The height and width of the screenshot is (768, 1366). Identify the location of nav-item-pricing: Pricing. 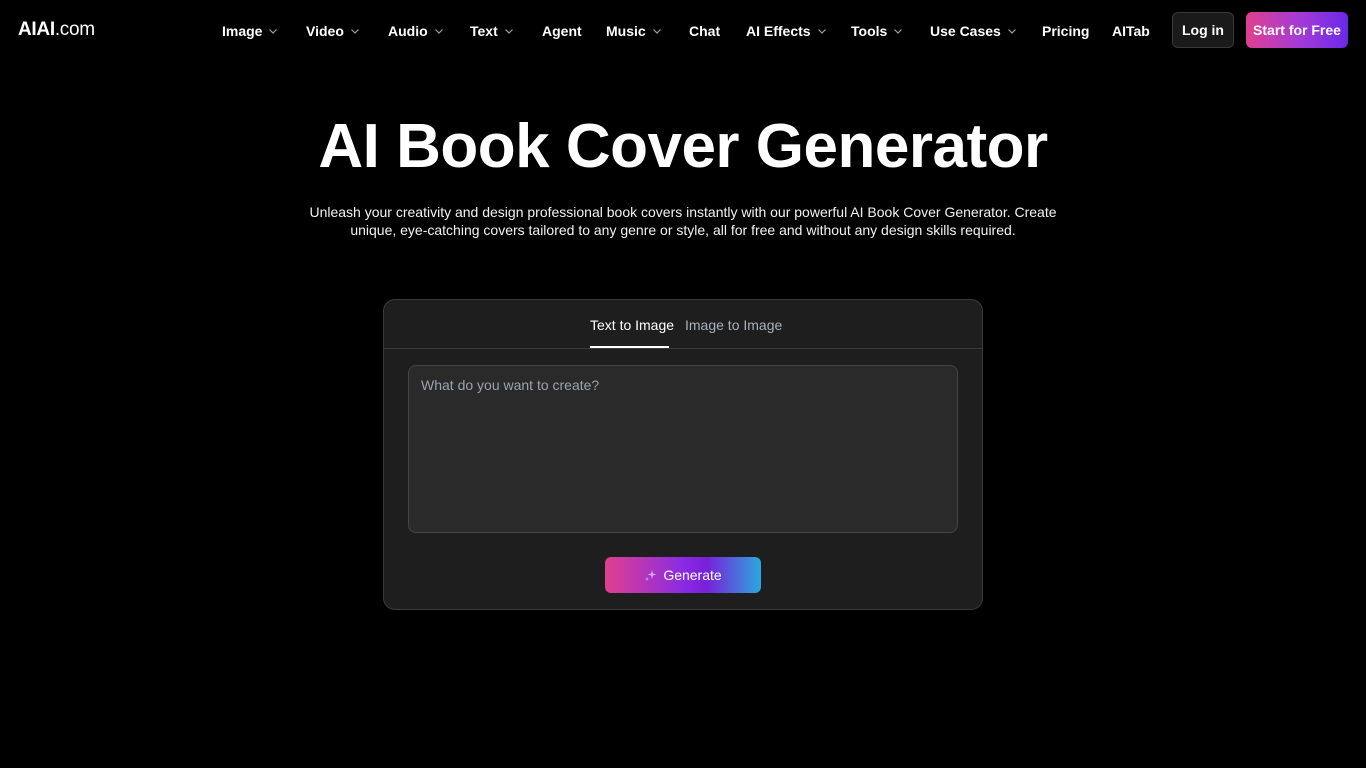
(1065, 31).